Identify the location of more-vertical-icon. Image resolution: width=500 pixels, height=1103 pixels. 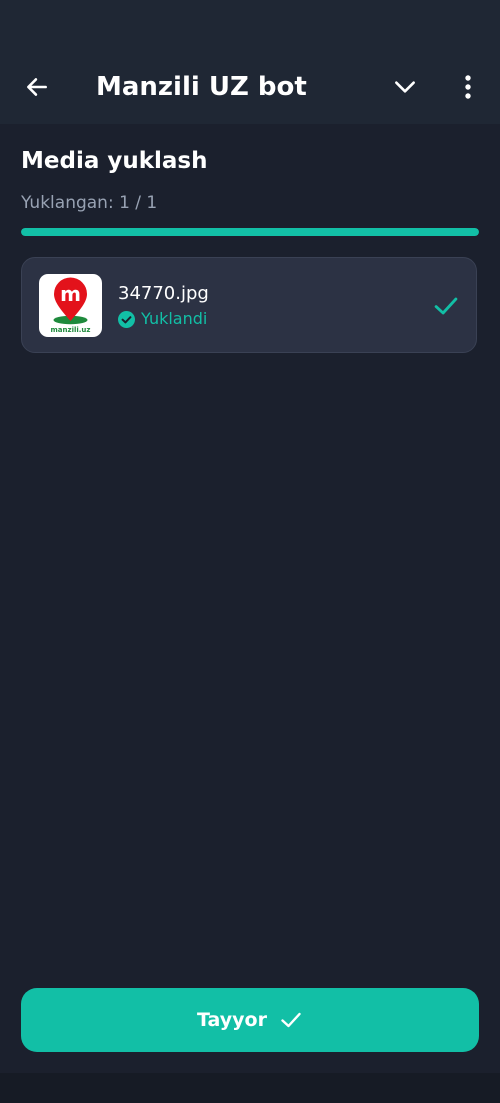
(468, 87).